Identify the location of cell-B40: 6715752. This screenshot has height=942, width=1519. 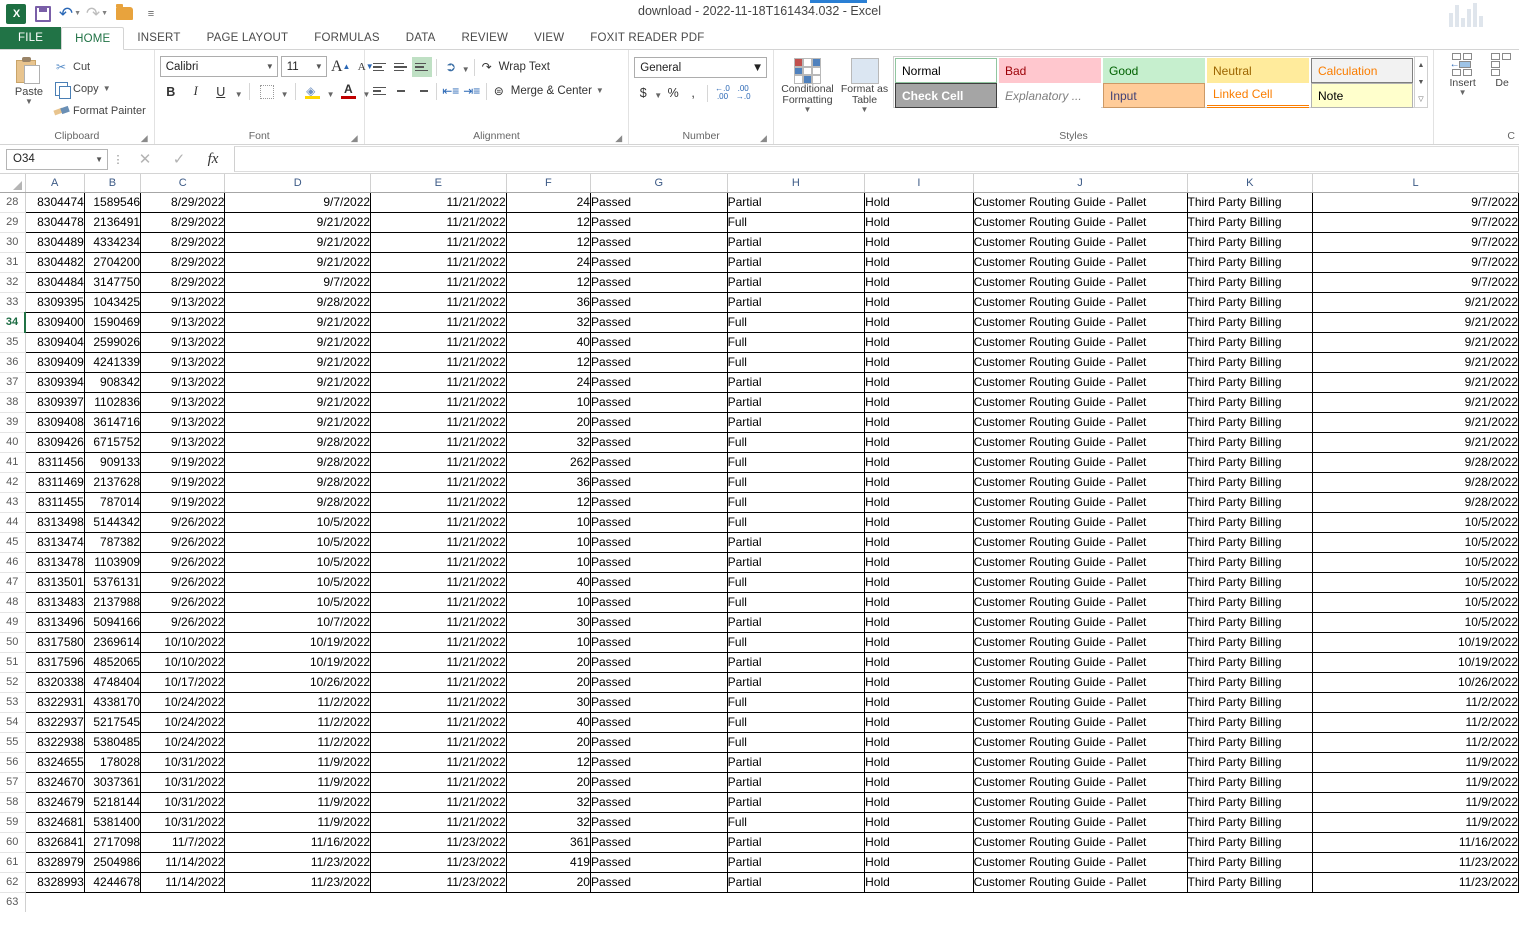
(113, 442).